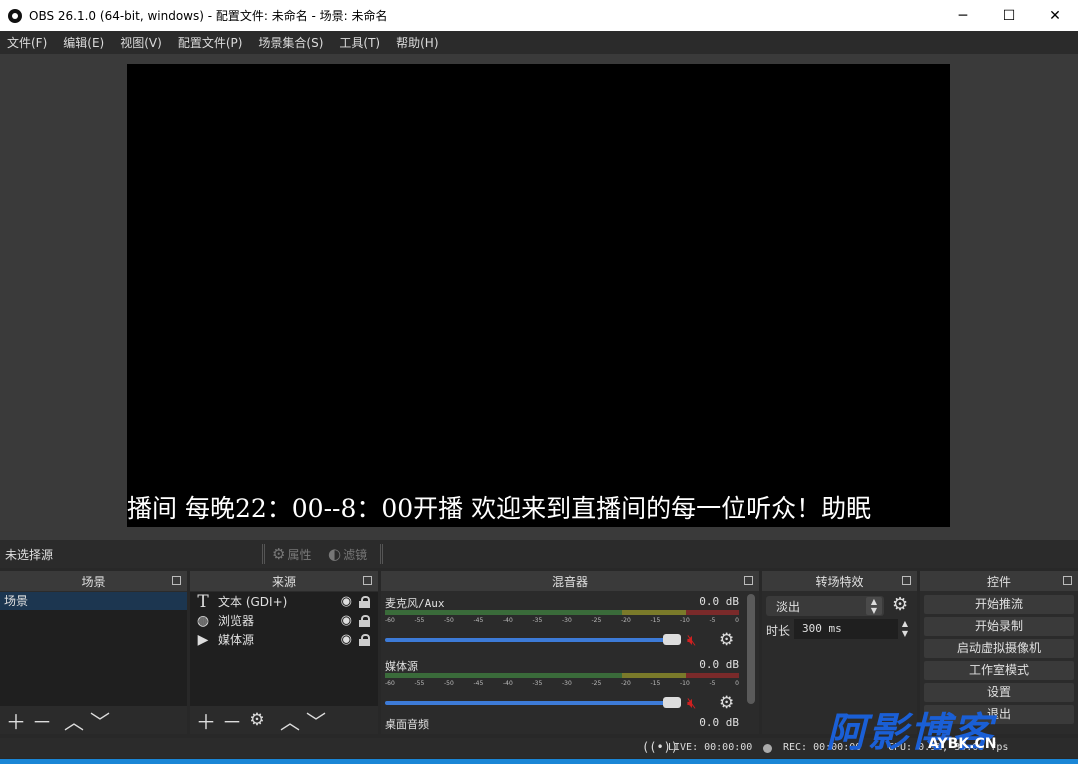  Describe the element at coordinates (284, 620) in the screenshot. I see `source-item-browser: ◍ 浏览器 ◉` at that location.